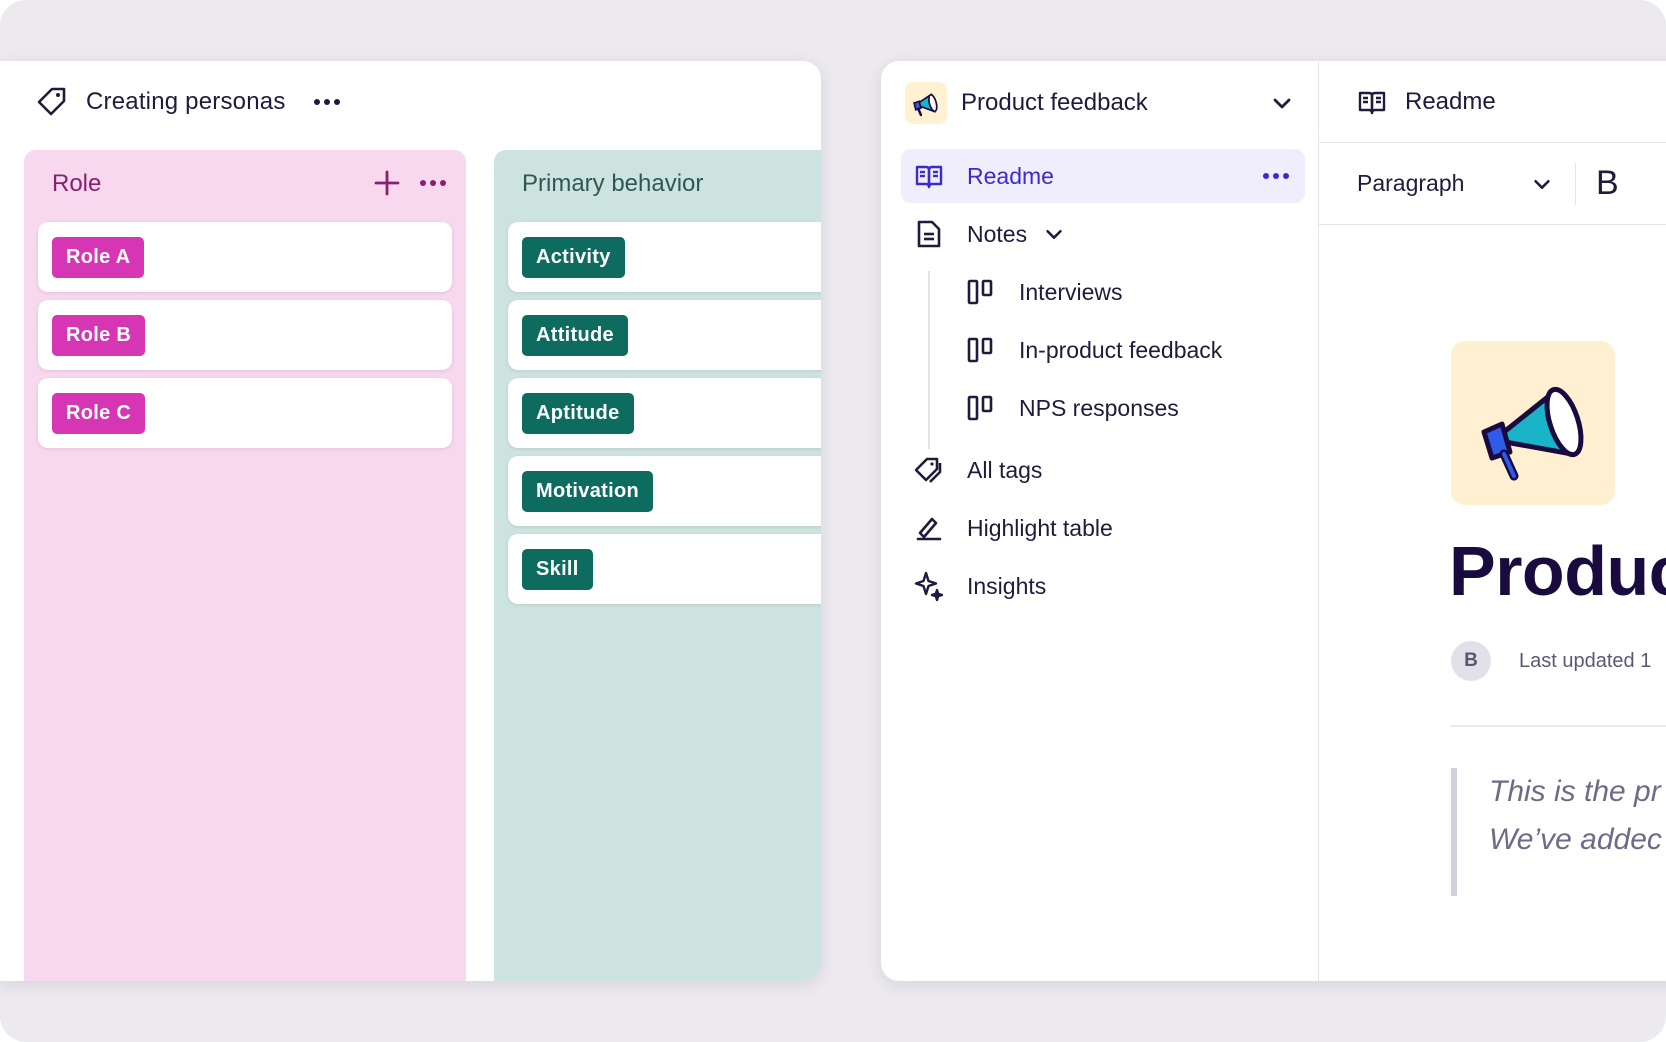  I want to click on sidebar-item-readme: Readme, so click(1103, 176).